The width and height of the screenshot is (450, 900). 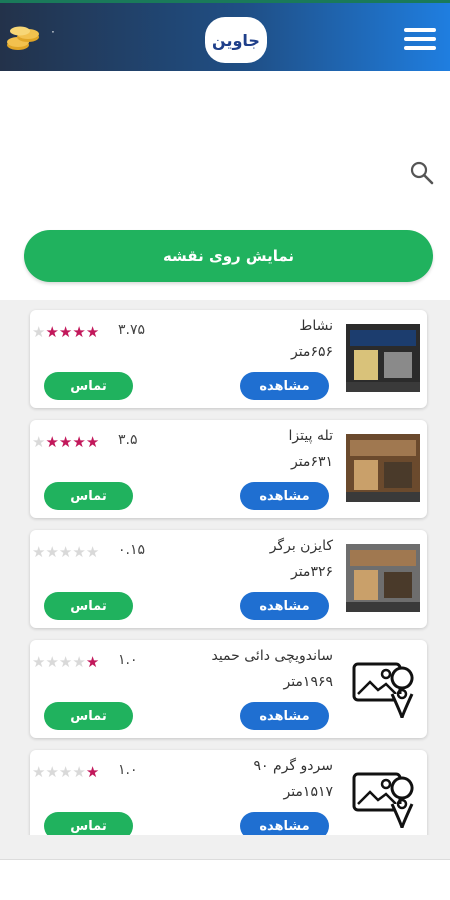 I want to click on place-distance: ۶۵۶متر, so click(x=311, y=352).